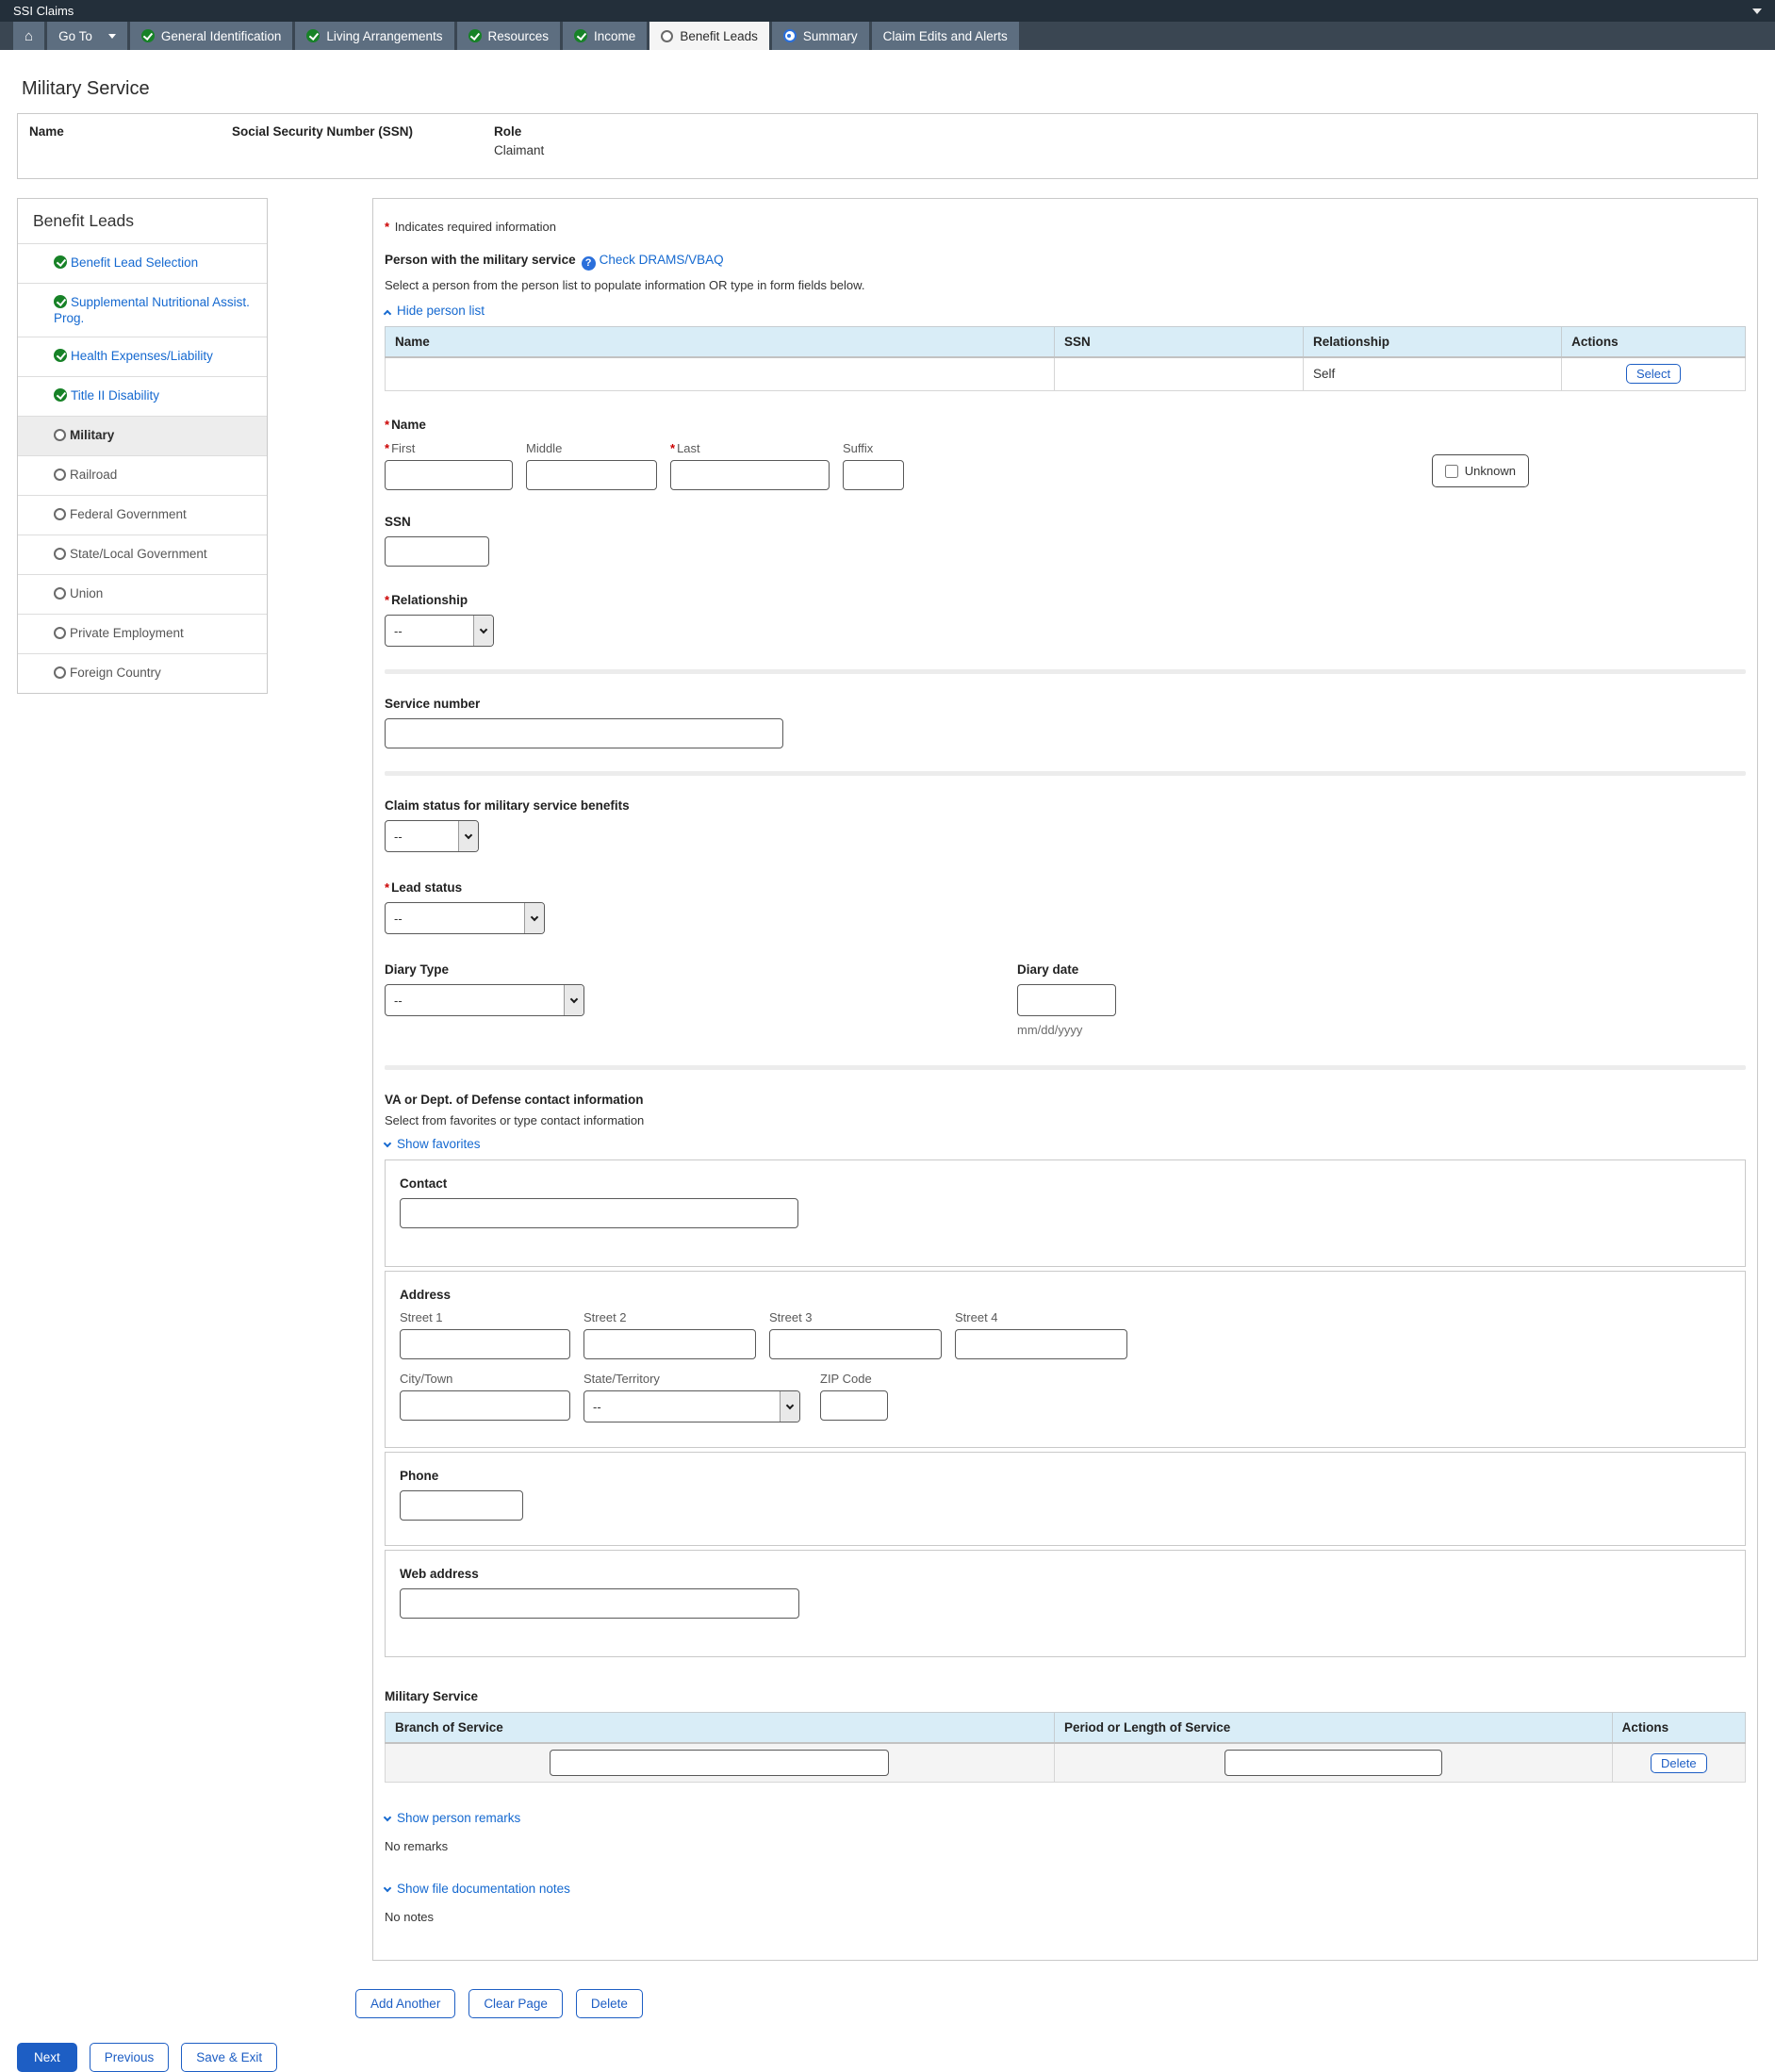 The image size is (1775, 2072). I want to click on street3-input, so click(855, 1344).